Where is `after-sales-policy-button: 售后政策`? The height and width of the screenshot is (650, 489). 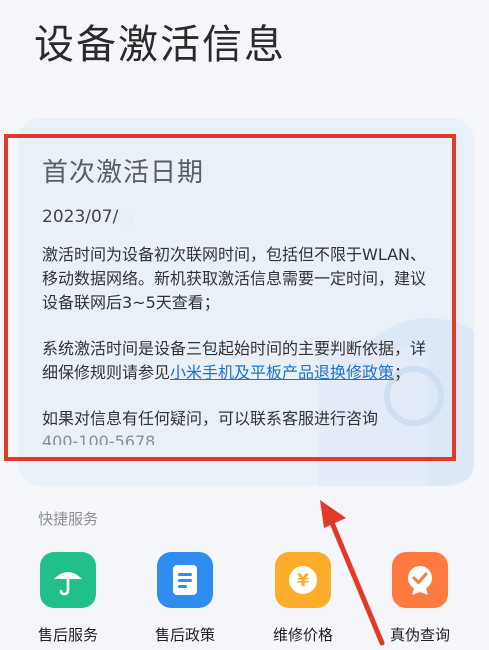
after-sales-policy-button: 售后政策 is located at coordinates (185, 598).